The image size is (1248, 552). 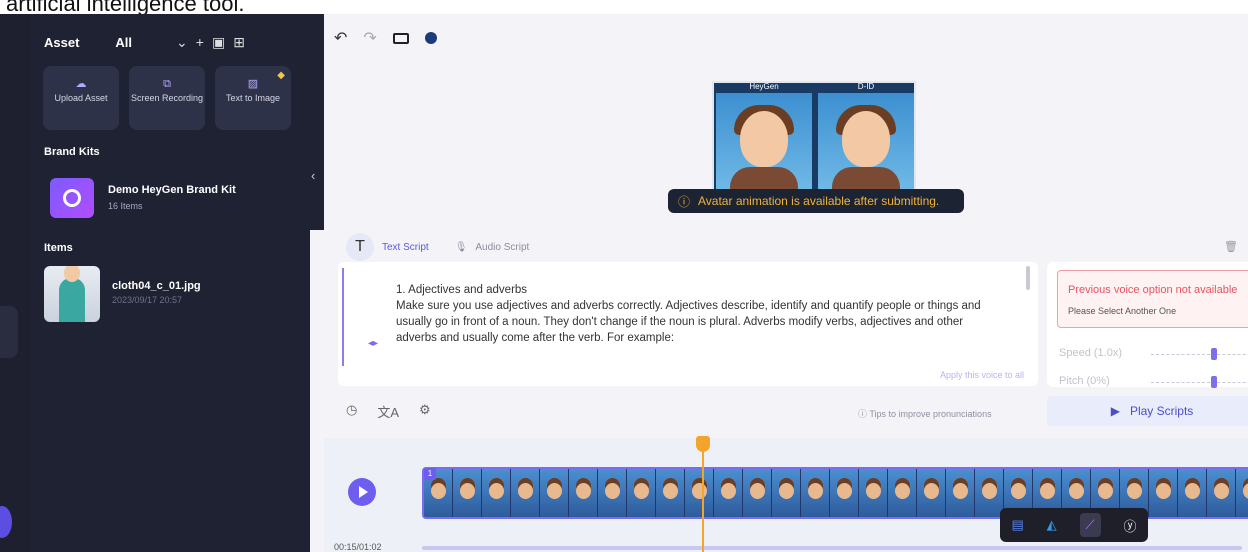 I want to click on text-to-image-button: ◆ ▨ Text to Image, so click(x=253, y=98).